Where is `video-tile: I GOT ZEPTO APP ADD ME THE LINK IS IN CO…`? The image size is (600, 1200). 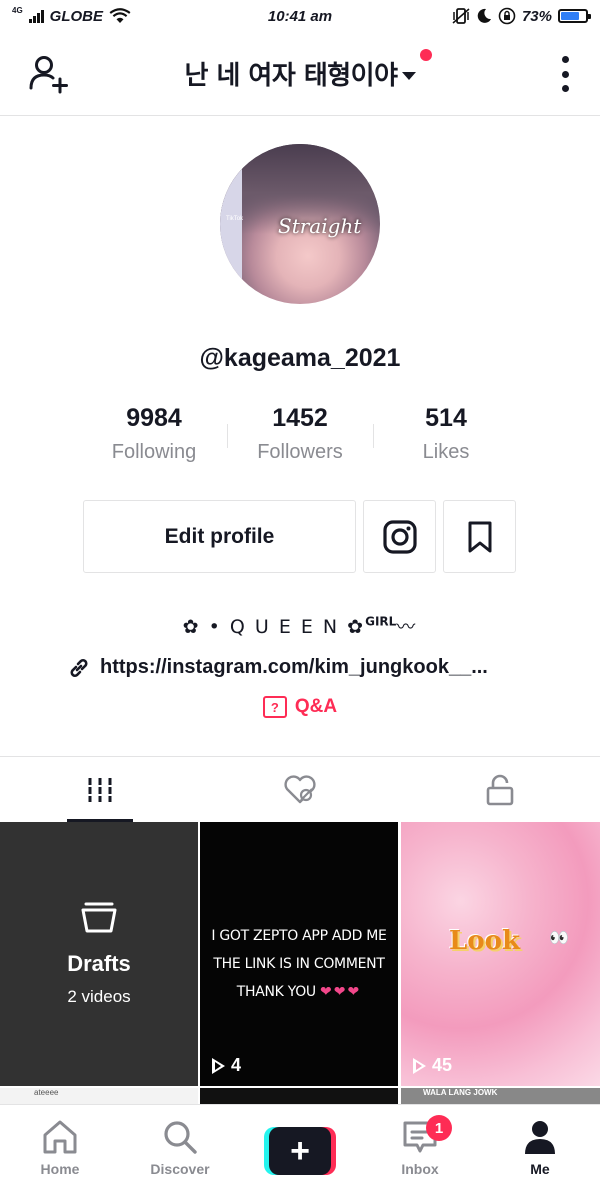
video-tile: I GOT ZEPTO APP ADD ME THE LINK IS IN CO… is located at coordinates (299, 954).